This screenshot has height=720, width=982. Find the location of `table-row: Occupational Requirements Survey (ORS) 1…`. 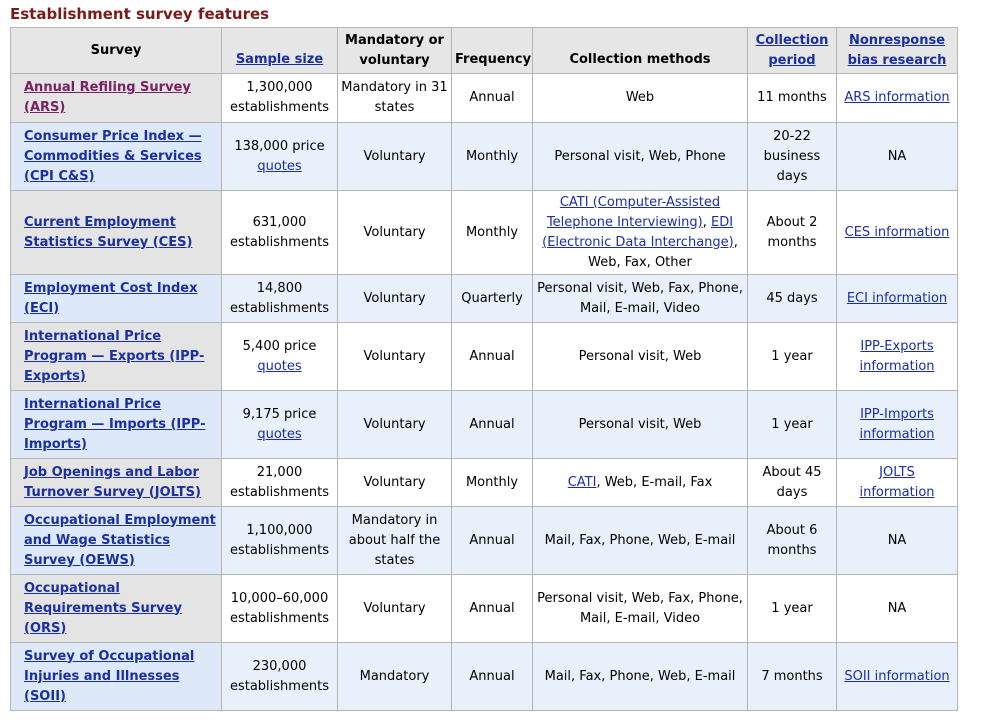

table-row: Occupational Requirements Survey (ORS) 1… is located at coordinates (484, 608).